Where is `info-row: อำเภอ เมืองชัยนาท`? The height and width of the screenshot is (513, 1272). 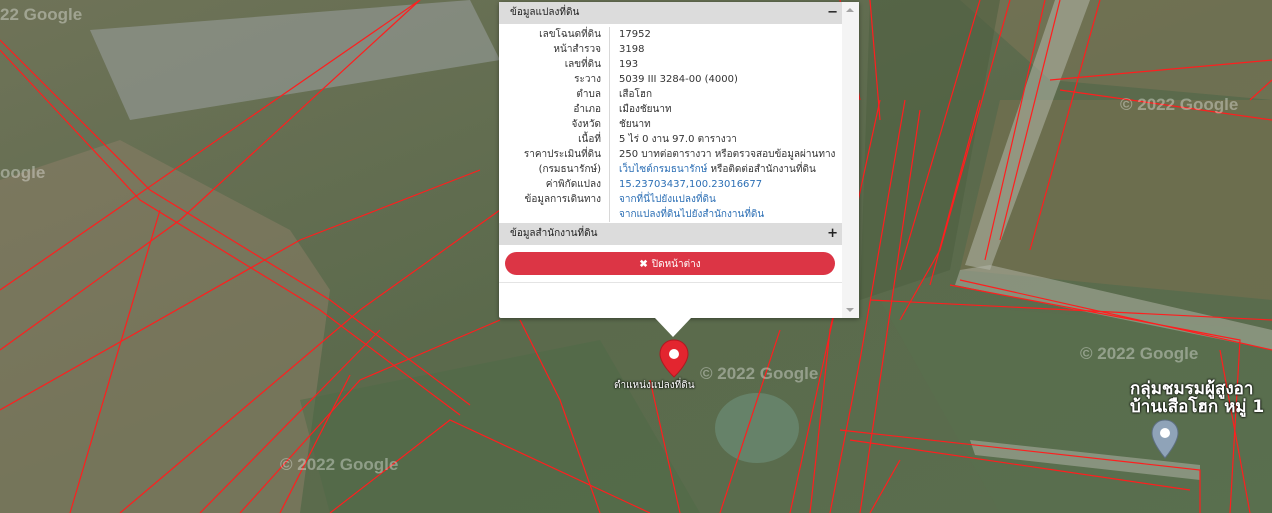
info-row: อำเภอ เมืองชัยนาท is located at coordinates (667, 109).